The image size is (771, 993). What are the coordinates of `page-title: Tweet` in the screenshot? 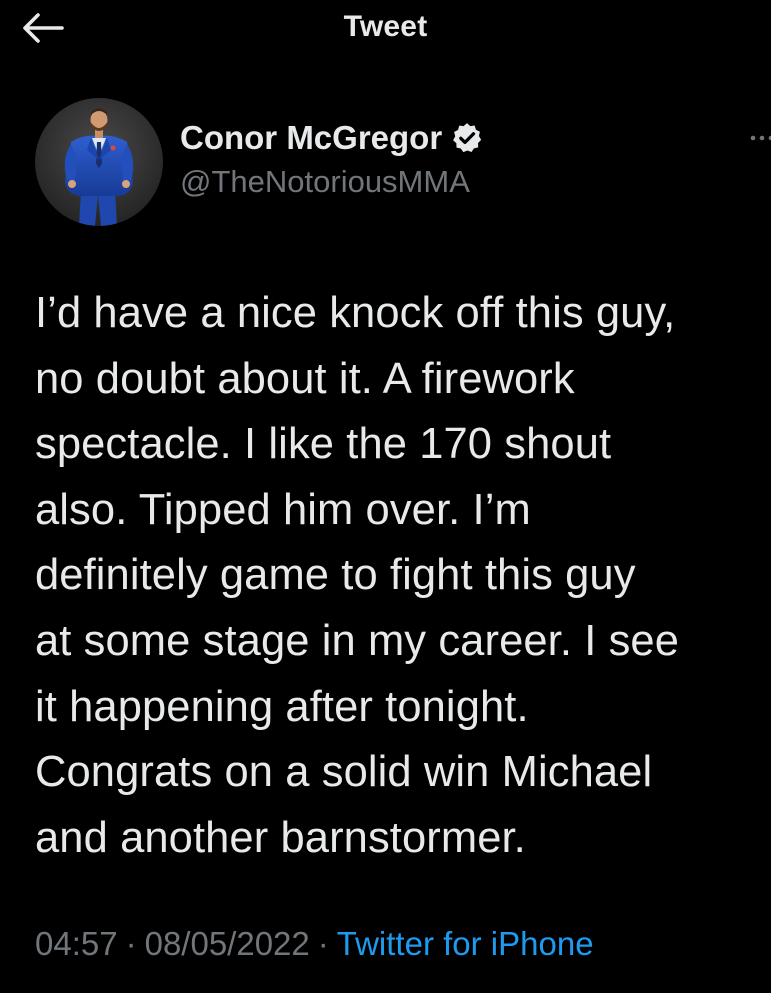 It's located at (385, 26).